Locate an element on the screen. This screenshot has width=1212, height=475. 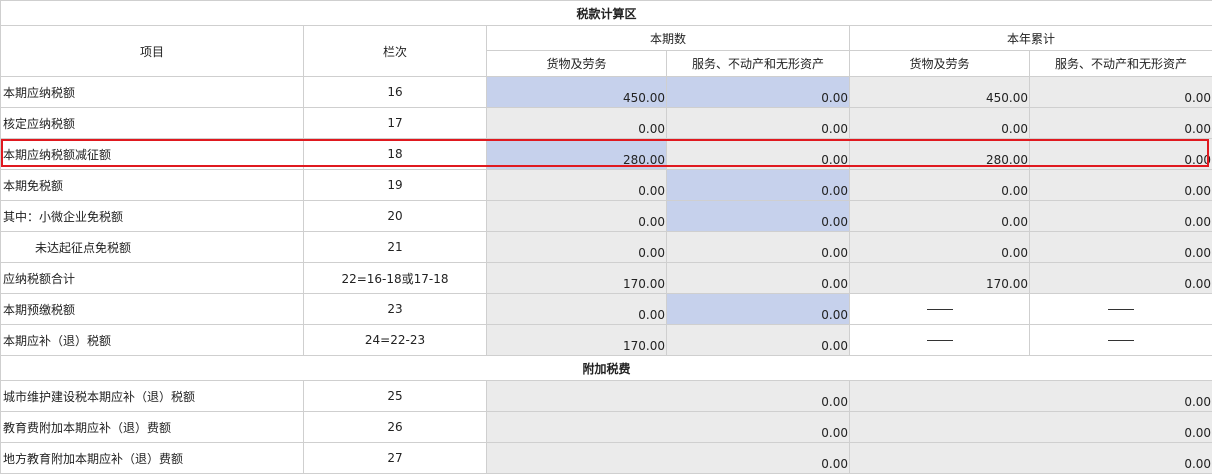
table-row: 其中：小微企业免税额 20 0.00 0.00 0.00 0.00 is located at coordinates (606, 216).